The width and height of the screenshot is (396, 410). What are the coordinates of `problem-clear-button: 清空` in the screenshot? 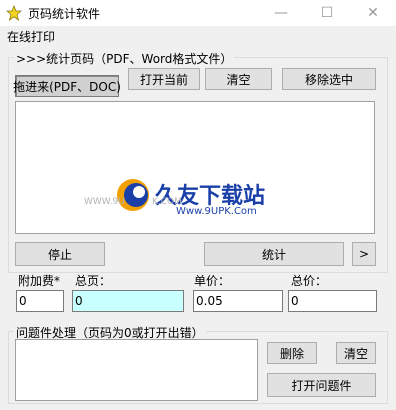 It's located at (356, 353).